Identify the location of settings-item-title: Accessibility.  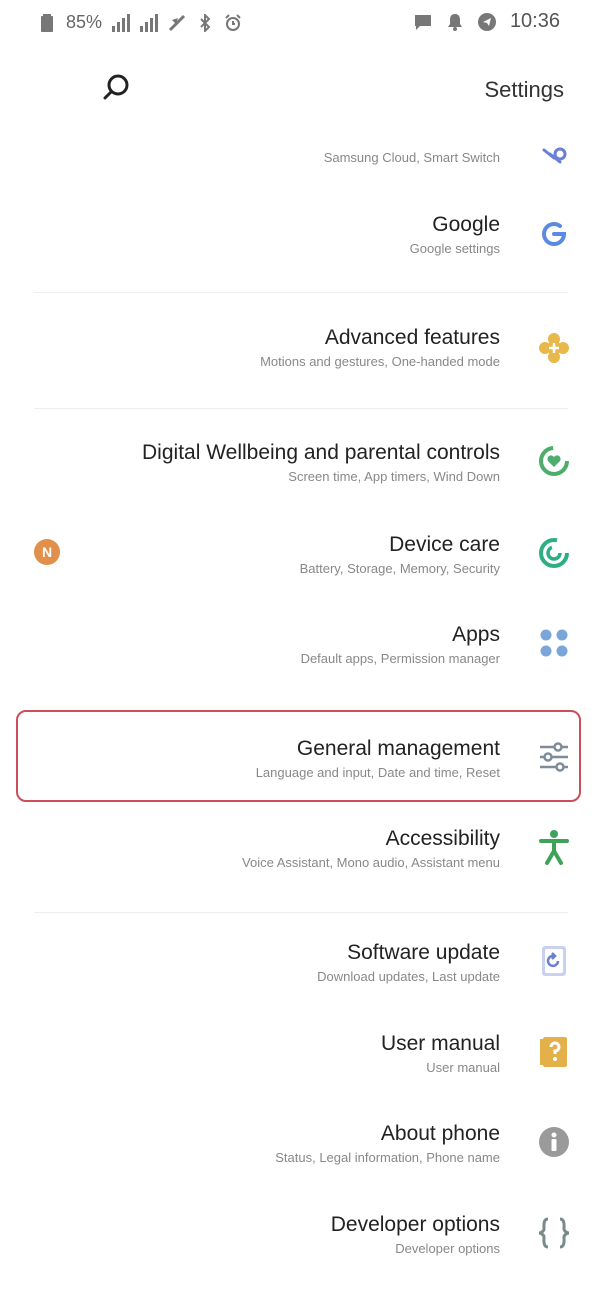
(442, 838).